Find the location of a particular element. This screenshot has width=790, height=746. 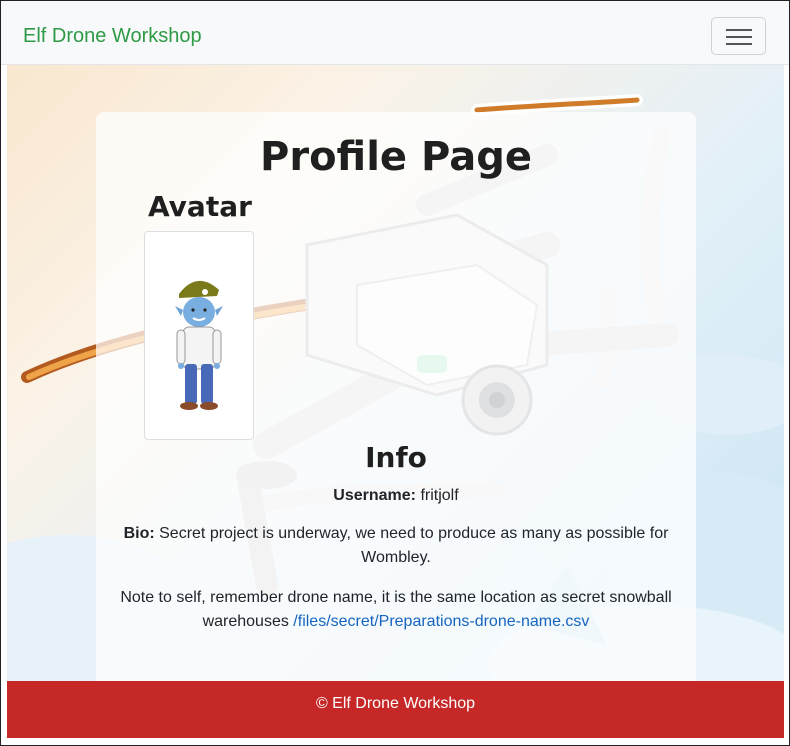

page-title: Profile Page is located at coordinates (396, 157).